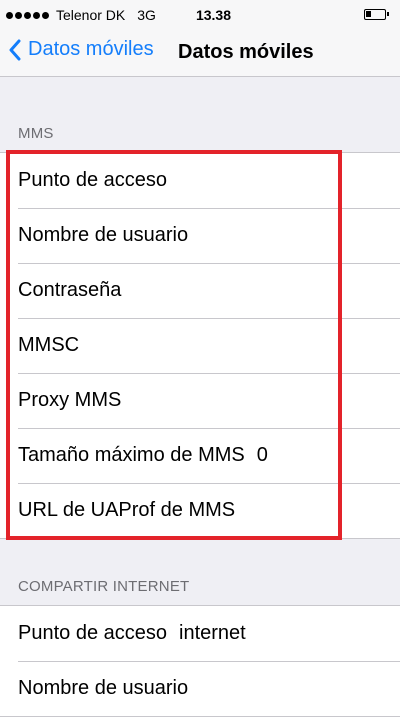 Image resolution: width=400 pixels, height=717 pixels. Describe the element at coordinates (200, 400) in the screenshot. I see `mms-proxy-row: Proxy MMS` at that location.